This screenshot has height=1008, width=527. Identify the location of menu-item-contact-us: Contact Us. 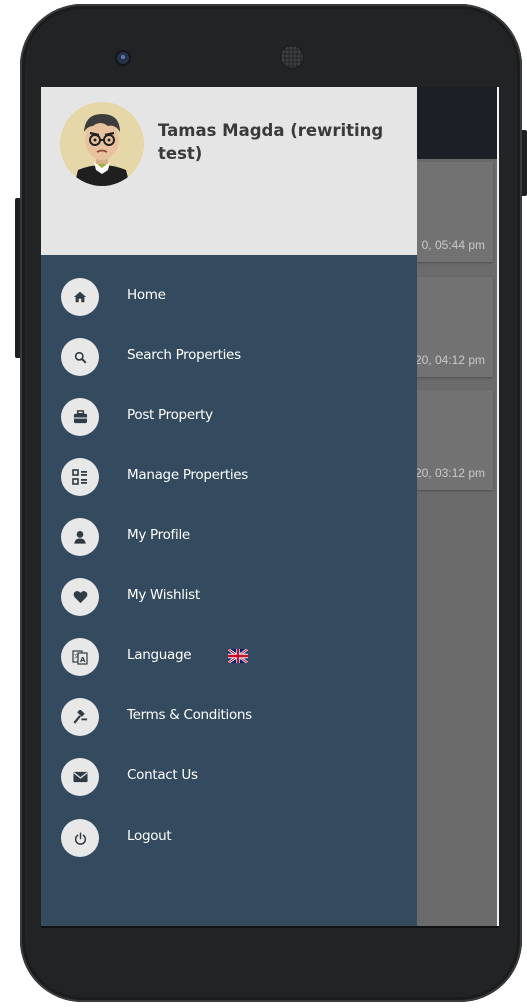
(229, 778).